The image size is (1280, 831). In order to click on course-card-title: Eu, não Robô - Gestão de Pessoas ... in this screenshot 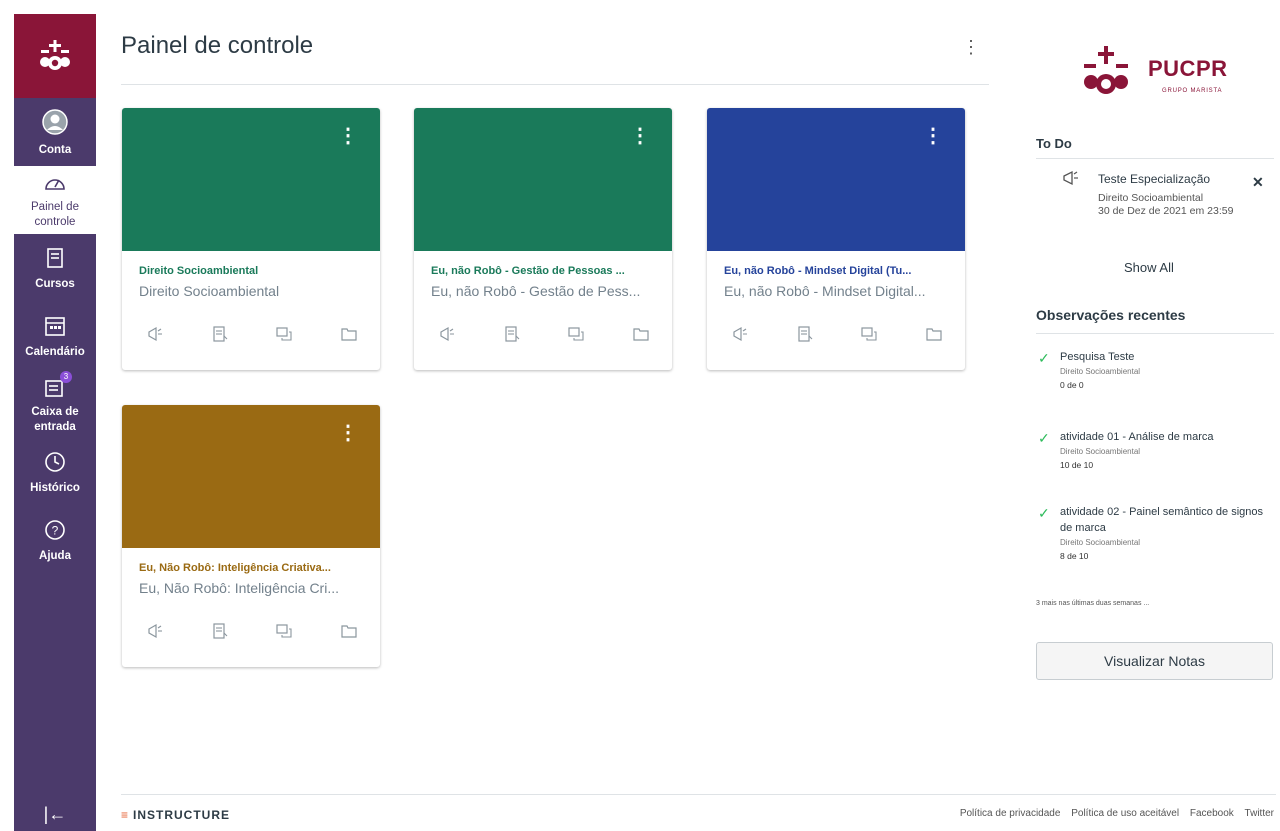, I will do `click(543, 271)`.